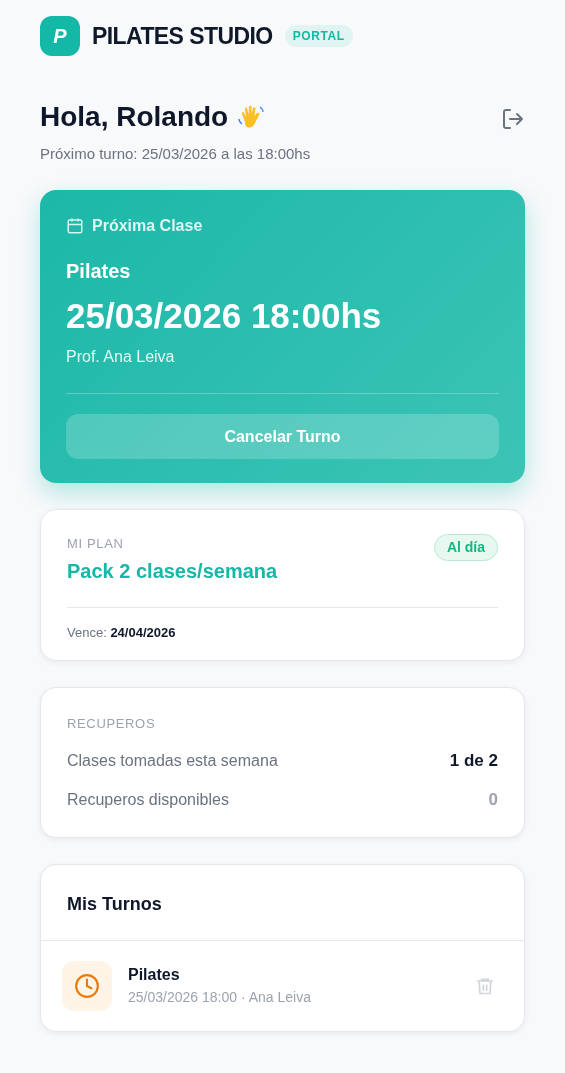  Describe the element at coordinates (87, 985) in the screenshot. I see `clock-icon` at that location.